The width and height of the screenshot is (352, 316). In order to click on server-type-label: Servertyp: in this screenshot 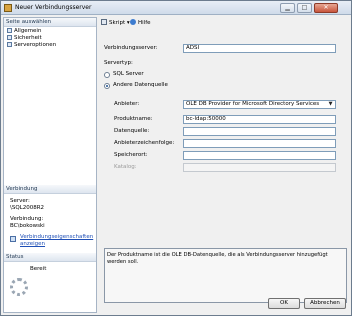, I will do `click(118, 63)`.